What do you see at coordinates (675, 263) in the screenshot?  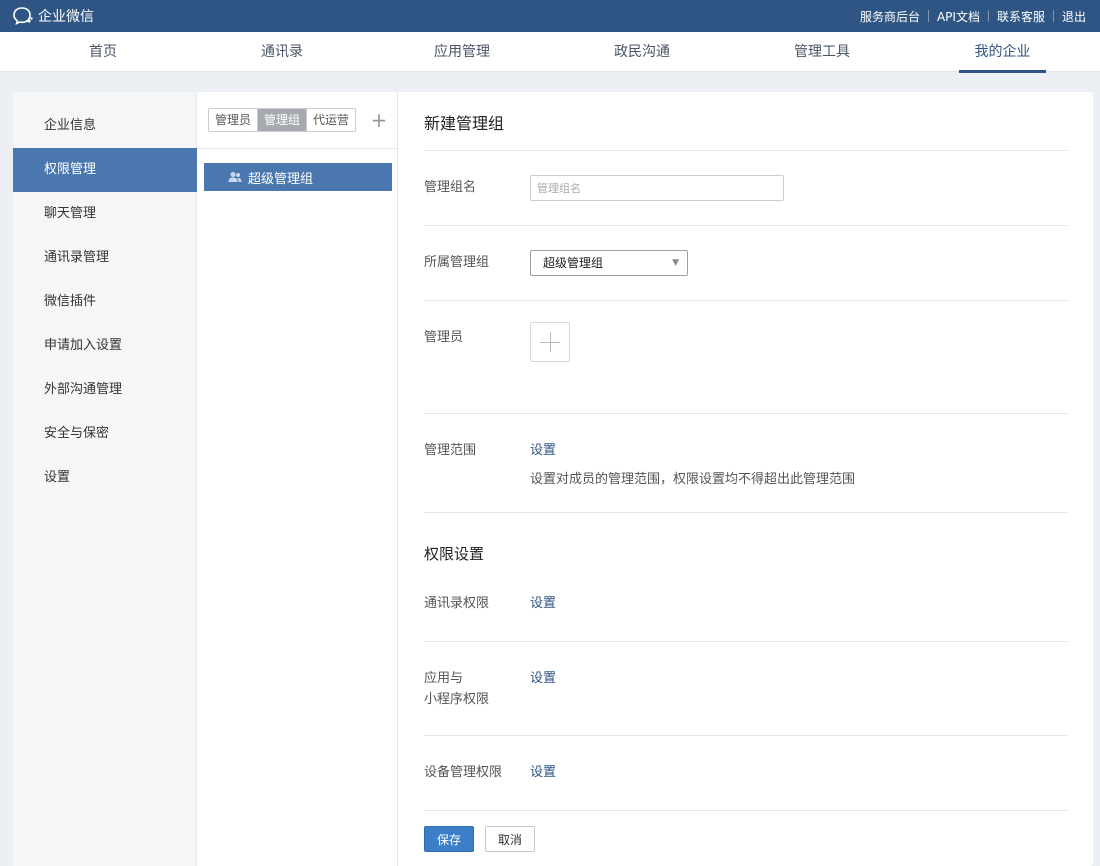 I see `caret-down-icon: ▼` at bounding box center [675, 263].